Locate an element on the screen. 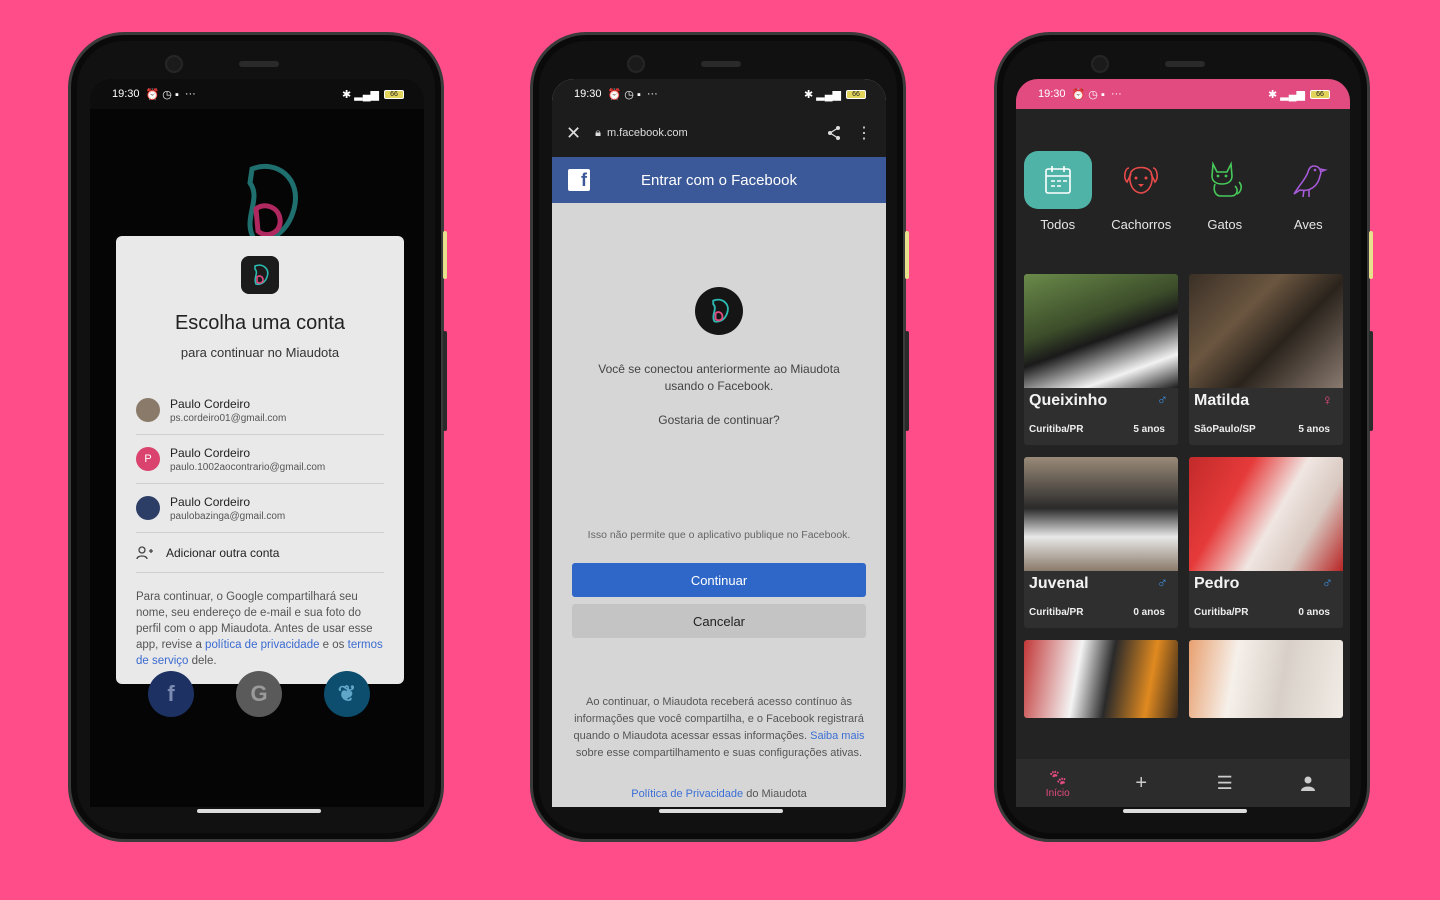 The width and height of the screenshot is (1440, 900). url-bar: 🔒︎ m.facebook.com is located at coordinates (703, 133).